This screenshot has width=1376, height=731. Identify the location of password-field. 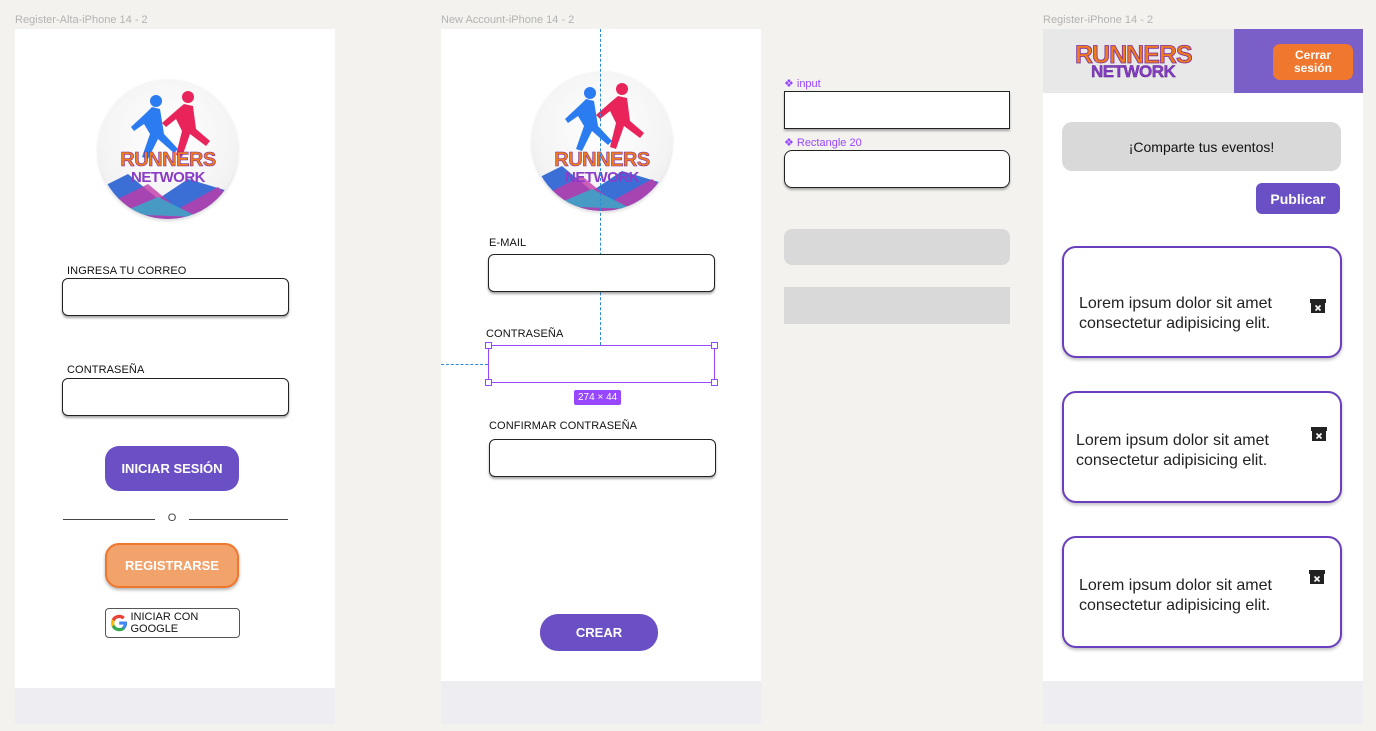
(175, 397).